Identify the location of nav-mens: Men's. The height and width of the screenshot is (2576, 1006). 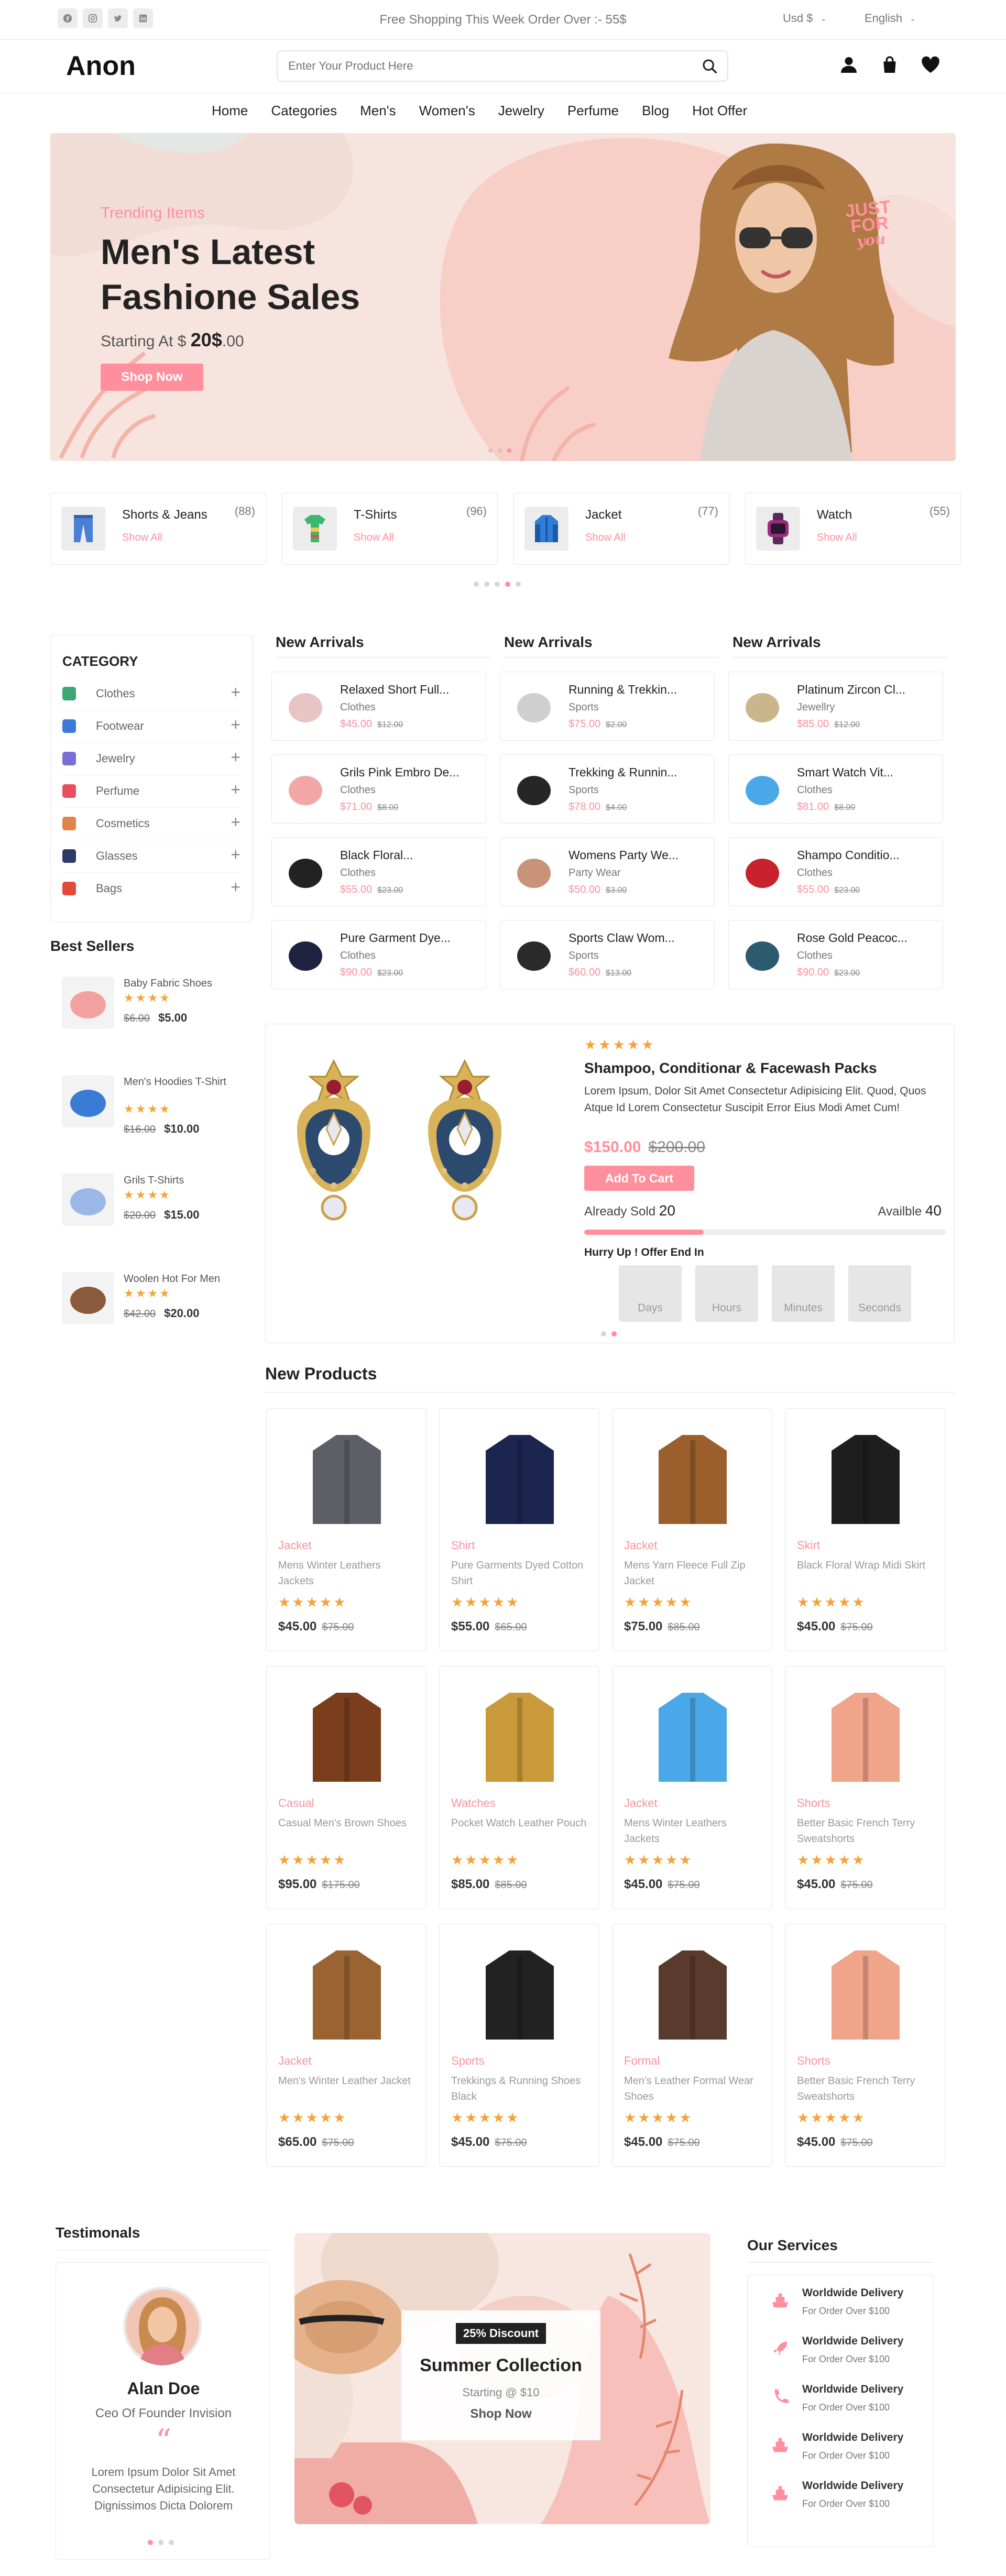
(378, 111).